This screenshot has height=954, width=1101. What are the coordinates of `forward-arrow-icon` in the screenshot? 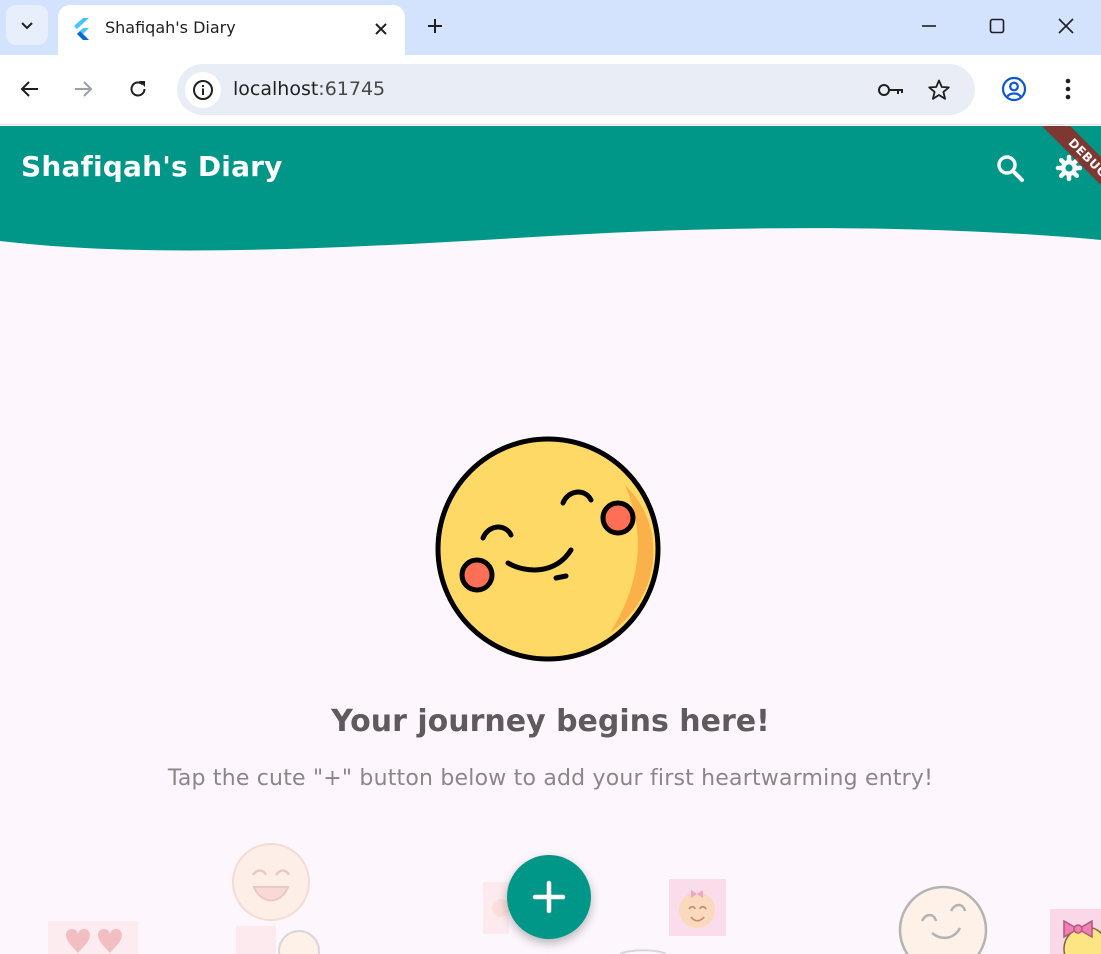 It's located at (84, 89).